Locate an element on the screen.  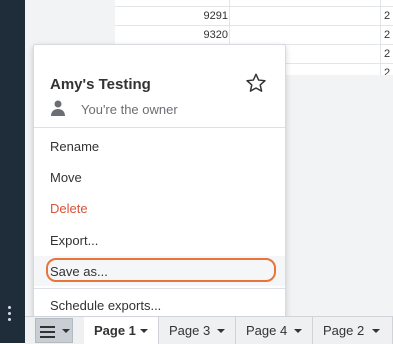
tab-page-3: Page 3 is located at coordinates (197, 330).